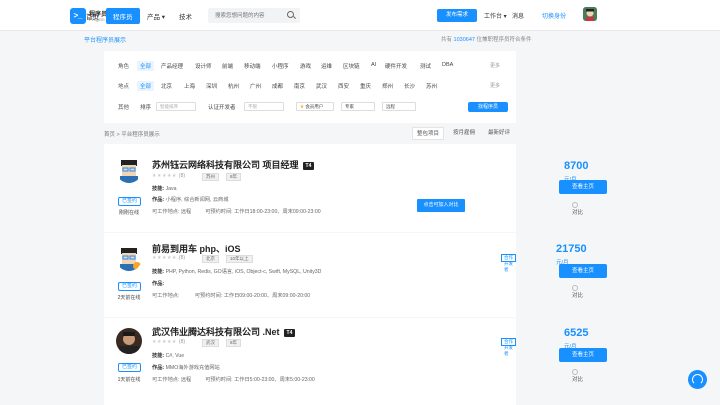  Describe the element at coordinates (351, 66) in the screenshot. I see `role-blockchain: 区块链` at that location.